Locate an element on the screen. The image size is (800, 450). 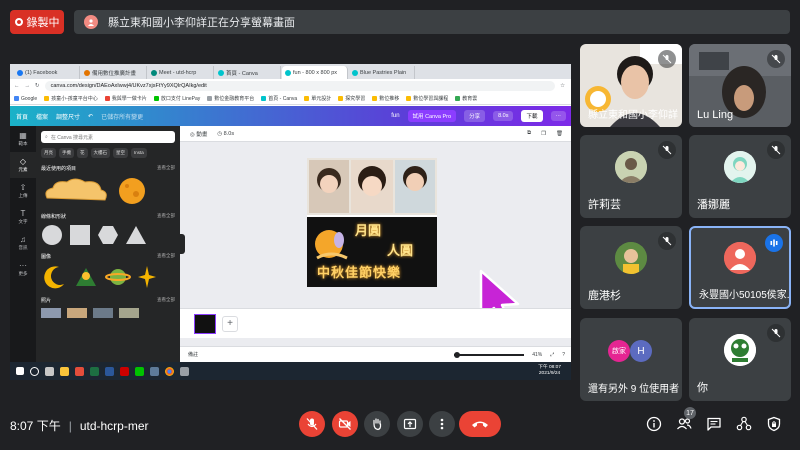
star-graphic is located at coordinates (147, 277).